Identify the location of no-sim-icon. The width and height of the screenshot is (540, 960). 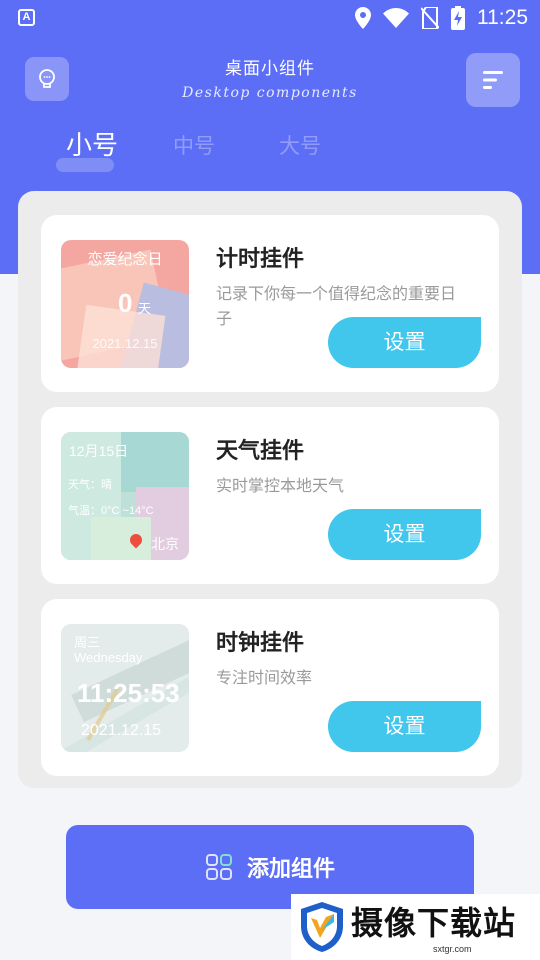
(430, 18).